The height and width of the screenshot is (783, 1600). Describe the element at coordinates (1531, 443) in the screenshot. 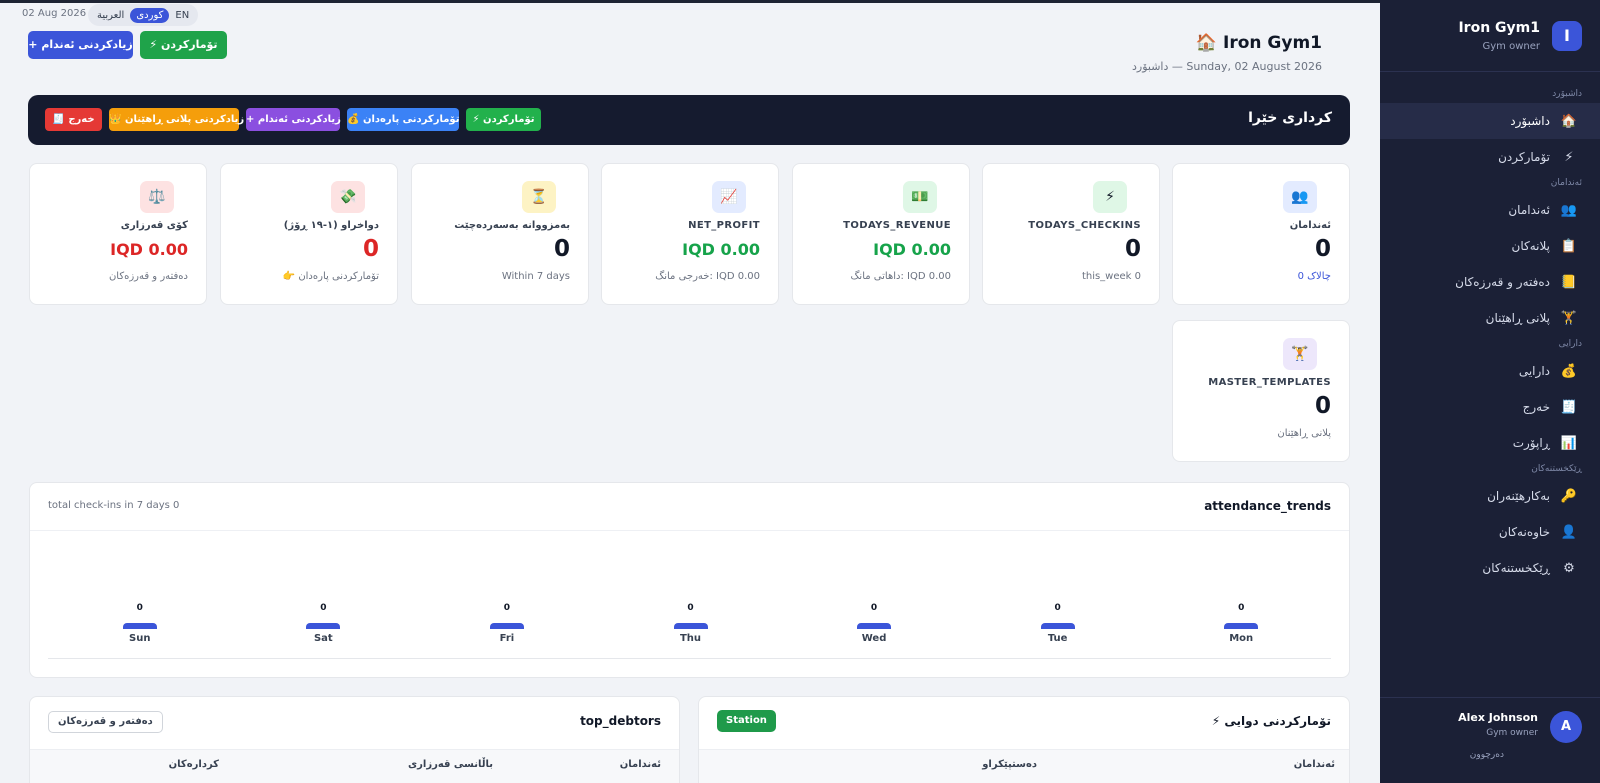

I see `sidebar-item-label: ڕاپۆرت` at that location.